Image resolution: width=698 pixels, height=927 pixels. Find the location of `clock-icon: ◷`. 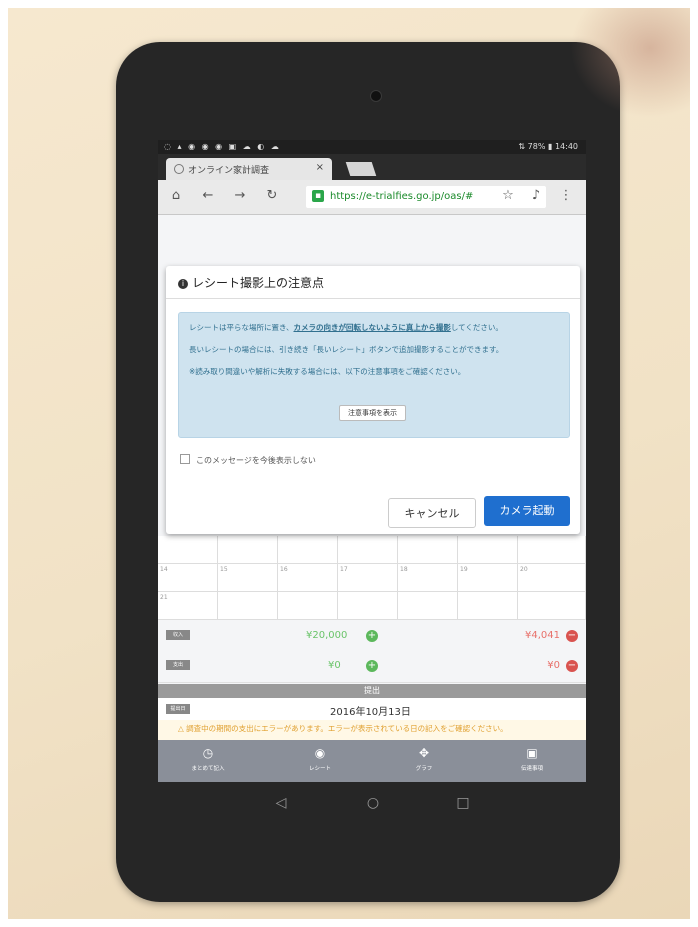

clock-icon: ◷ is located at coordinates (208, 753).